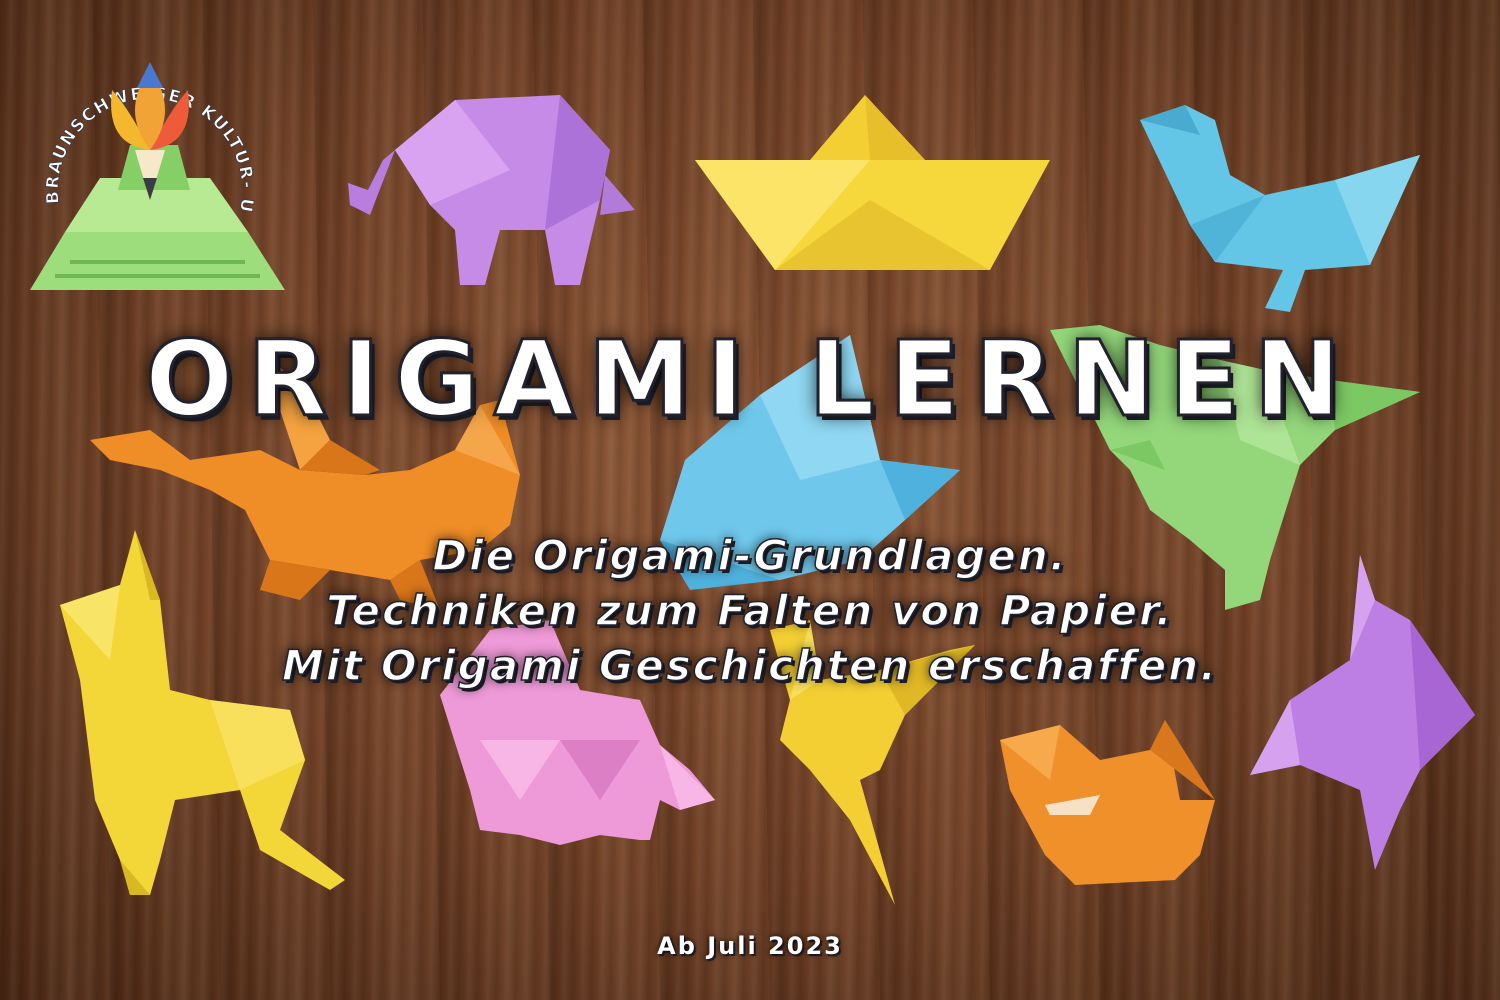  What do you see at coordinates (750, 665) in the screenshot?
I see `subtitle-line-3: Mit Origami Geschichten erschaffen.` at bounding box center [750, 665].